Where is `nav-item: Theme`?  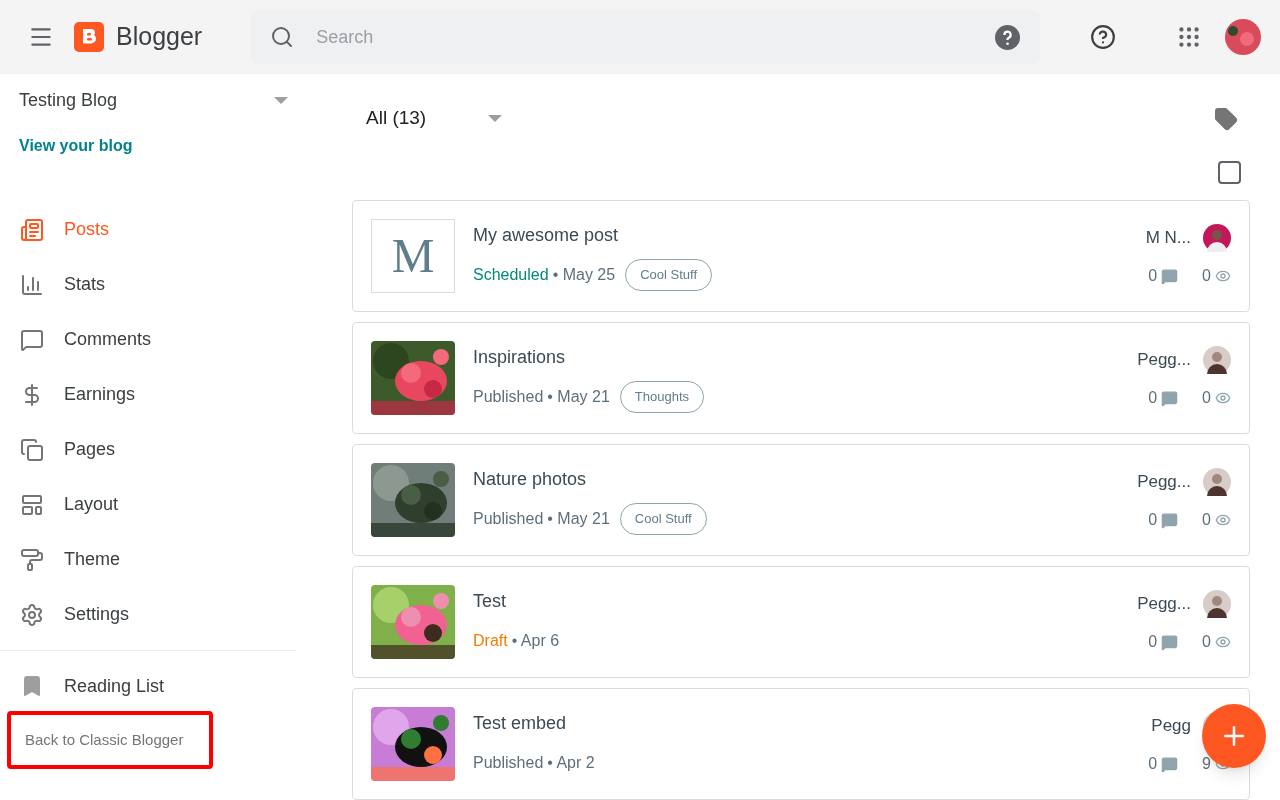 nav-item: Theme is located at coordinates (148, 559).